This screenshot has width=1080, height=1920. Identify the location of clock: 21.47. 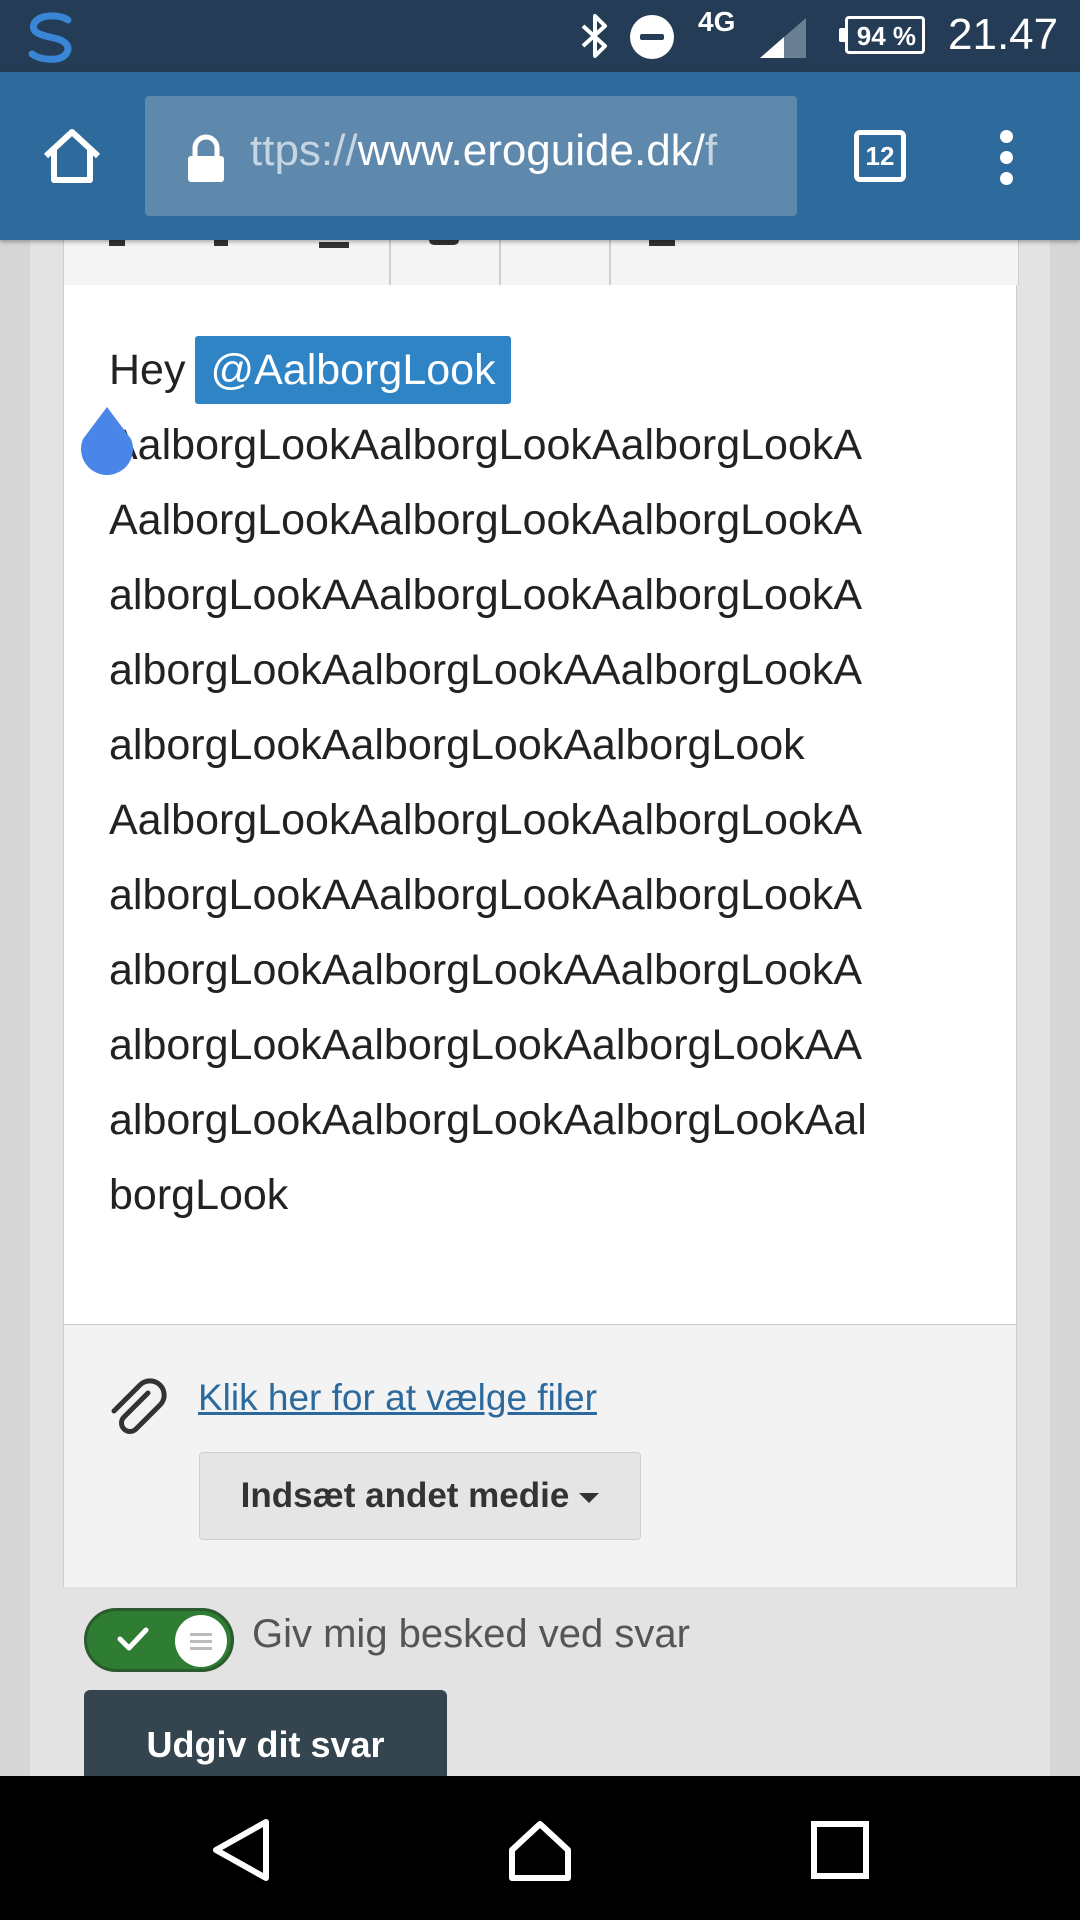
(1003, 34).